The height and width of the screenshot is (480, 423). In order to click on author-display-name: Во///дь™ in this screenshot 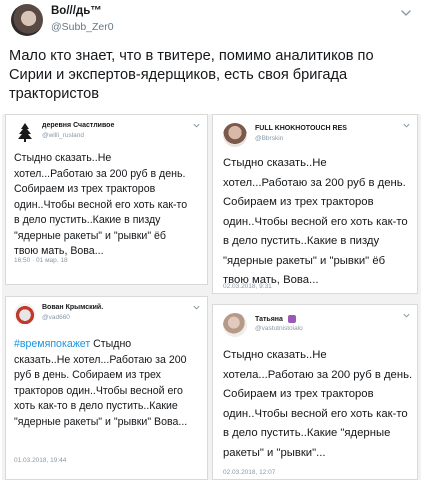, I will do `click(76, 11)`.